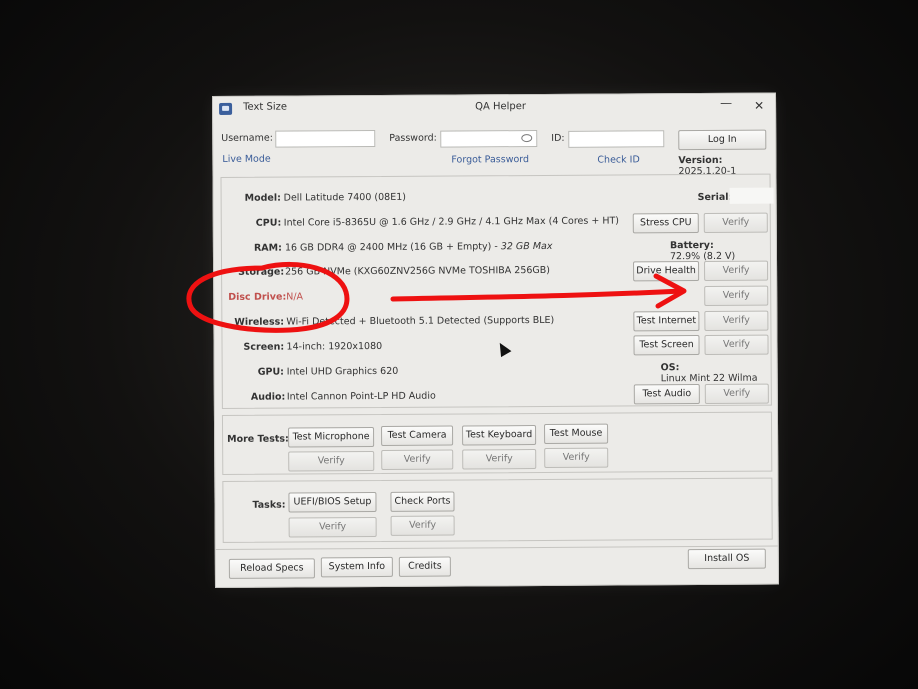 The width and height of the screenshot is (918, 689). Describe the element at coordinates (226, 108) in the screenshot. I see `app-icon` at that location.